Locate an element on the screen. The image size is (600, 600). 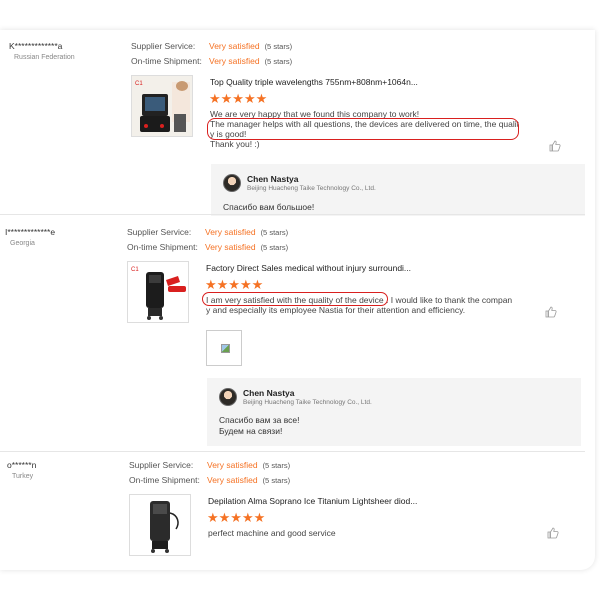
product-thumbnail is located at coordinates (160, 525).